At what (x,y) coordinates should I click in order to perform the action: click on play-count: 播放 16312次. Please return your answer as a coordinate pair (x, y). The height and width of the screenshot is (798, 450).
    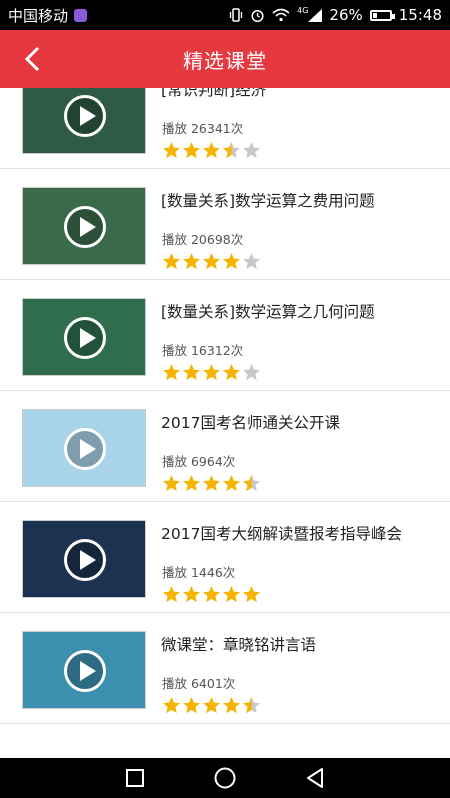
    Looking at the image, I should click on (203, 350).